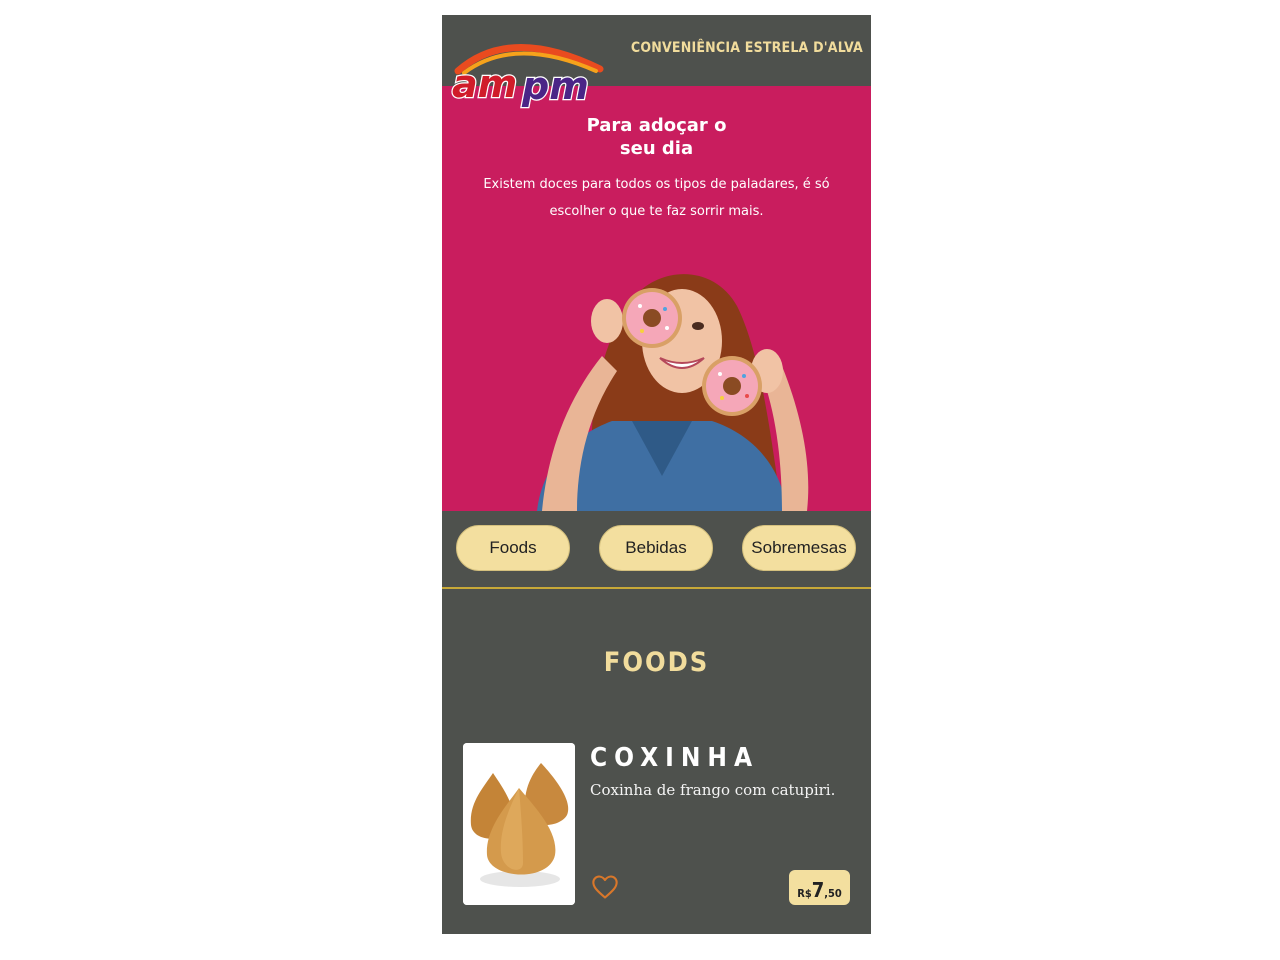 The width and height of the screenshot is (1280, 960). Describe the element at coordinates (555, 86) in the screenshot. I see `svg-text: pm` at that location.